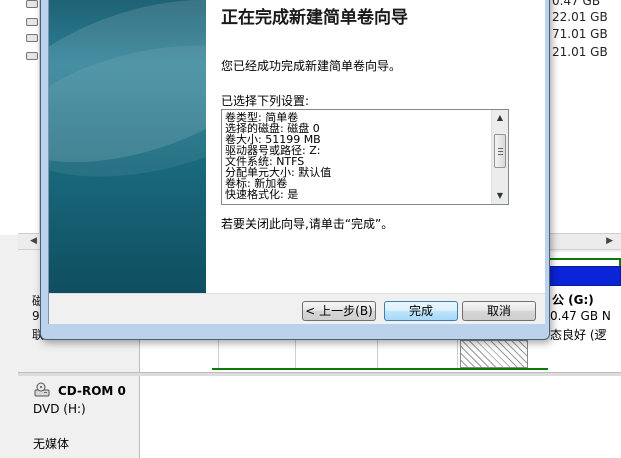 This screenshot has height=458, width=621. I want to click on scroll-right-icon: ▶, so click(609, 241).